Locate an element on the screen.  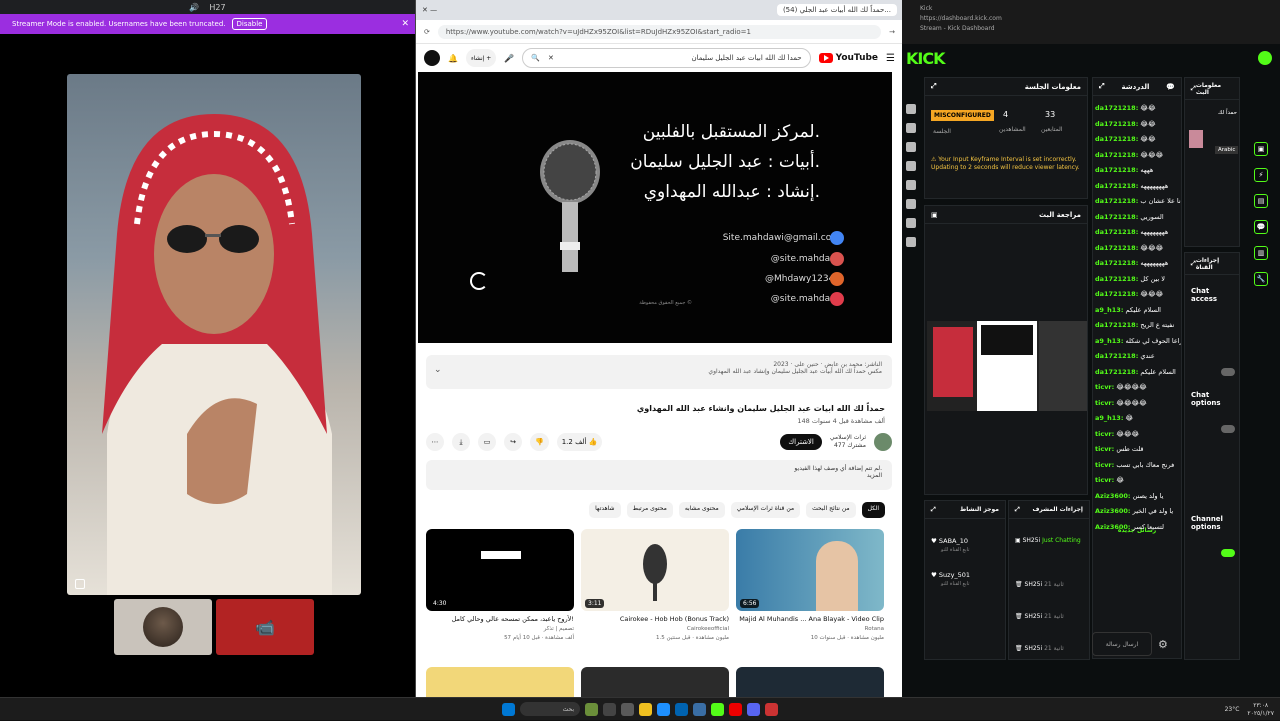
chip-watched: شاهدتها is located at coordinates (605, 510).